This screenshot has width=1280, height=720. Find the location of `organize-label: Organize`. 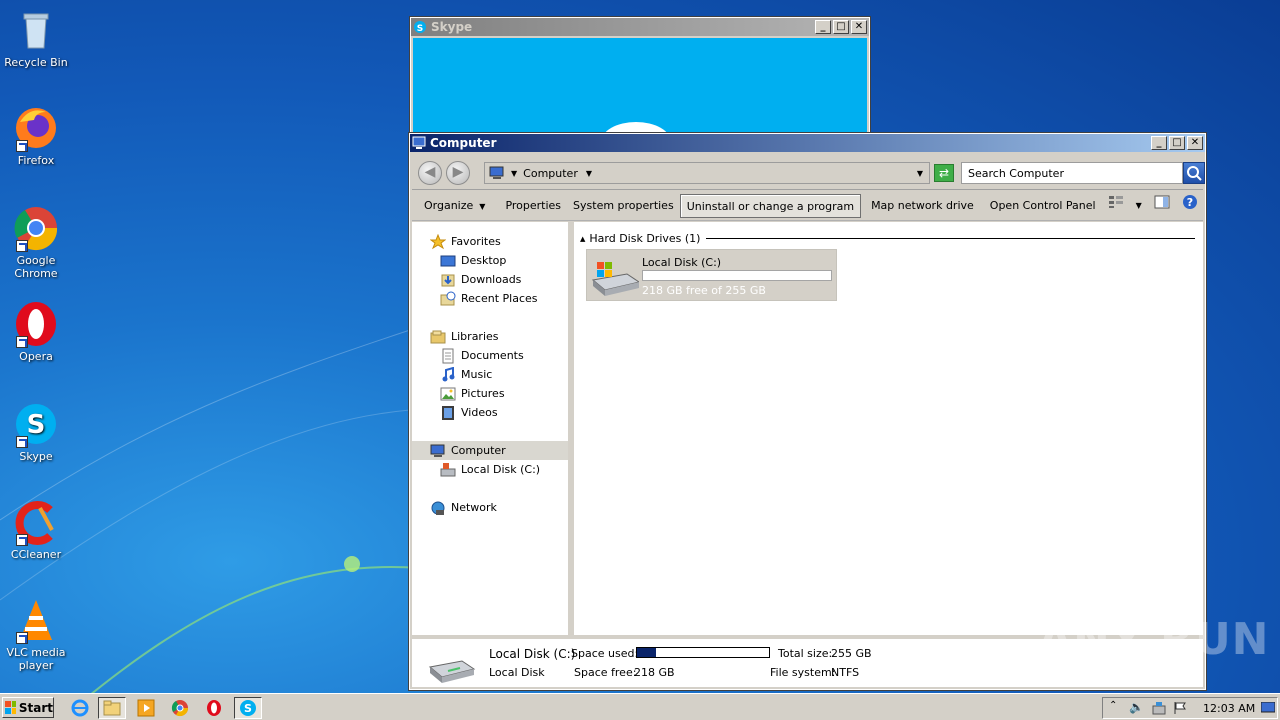

organize-label: Organize is located at coordinates (449, 205).